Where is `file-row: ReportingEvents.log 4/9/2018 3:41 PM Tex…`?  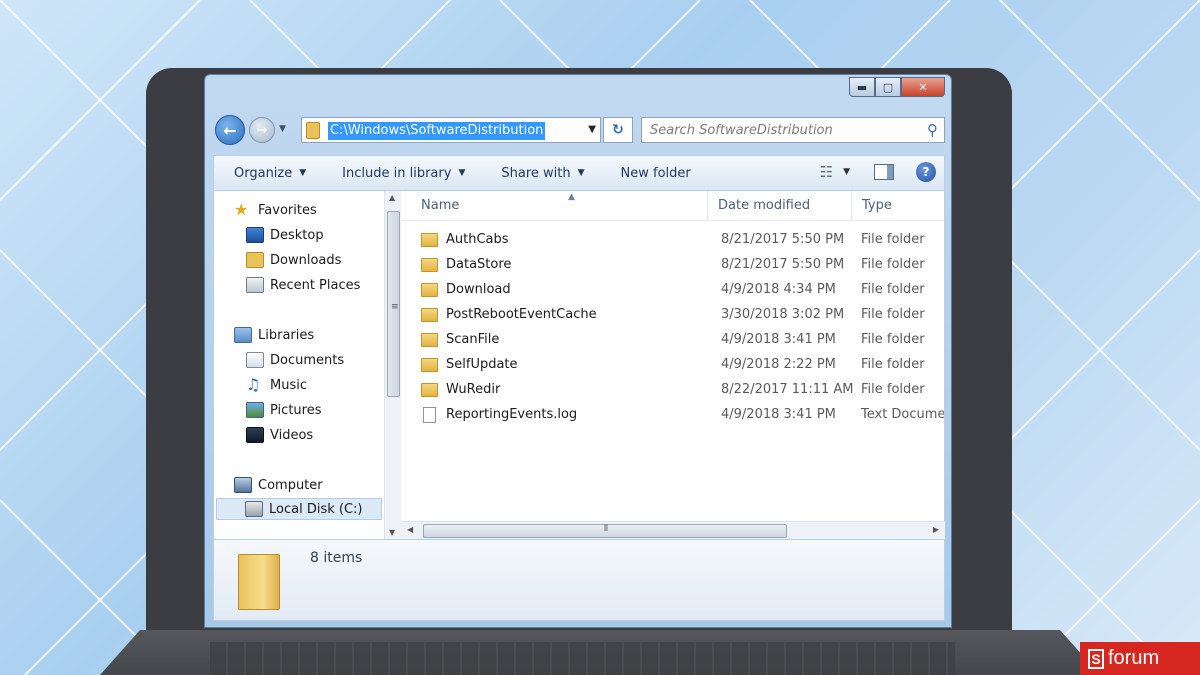
file-row: ReportingEvents.log 4/9/2018 3:41 PM Tex… is located at coordinates (673, 414).